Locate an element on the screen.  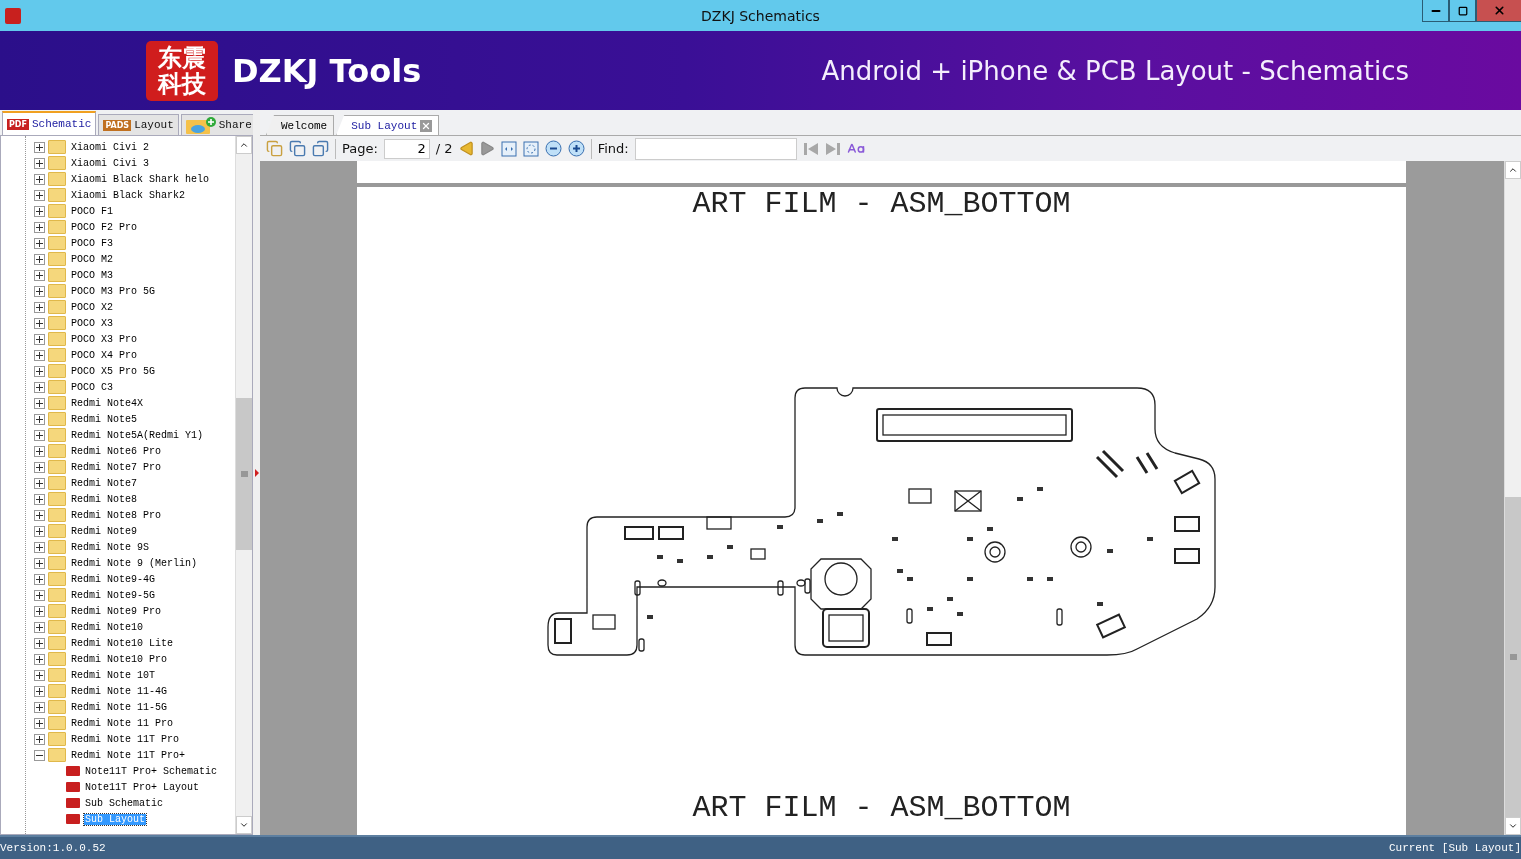
document-tab: Welcome is located at coordinates (300, 125).